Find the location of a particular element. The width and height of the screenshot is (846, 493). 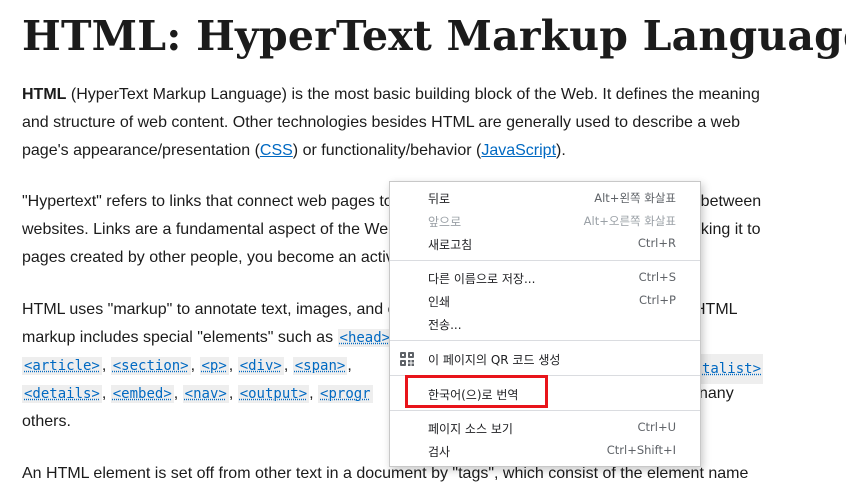

tag-progress: <progr is located at coordinates (345, 394).